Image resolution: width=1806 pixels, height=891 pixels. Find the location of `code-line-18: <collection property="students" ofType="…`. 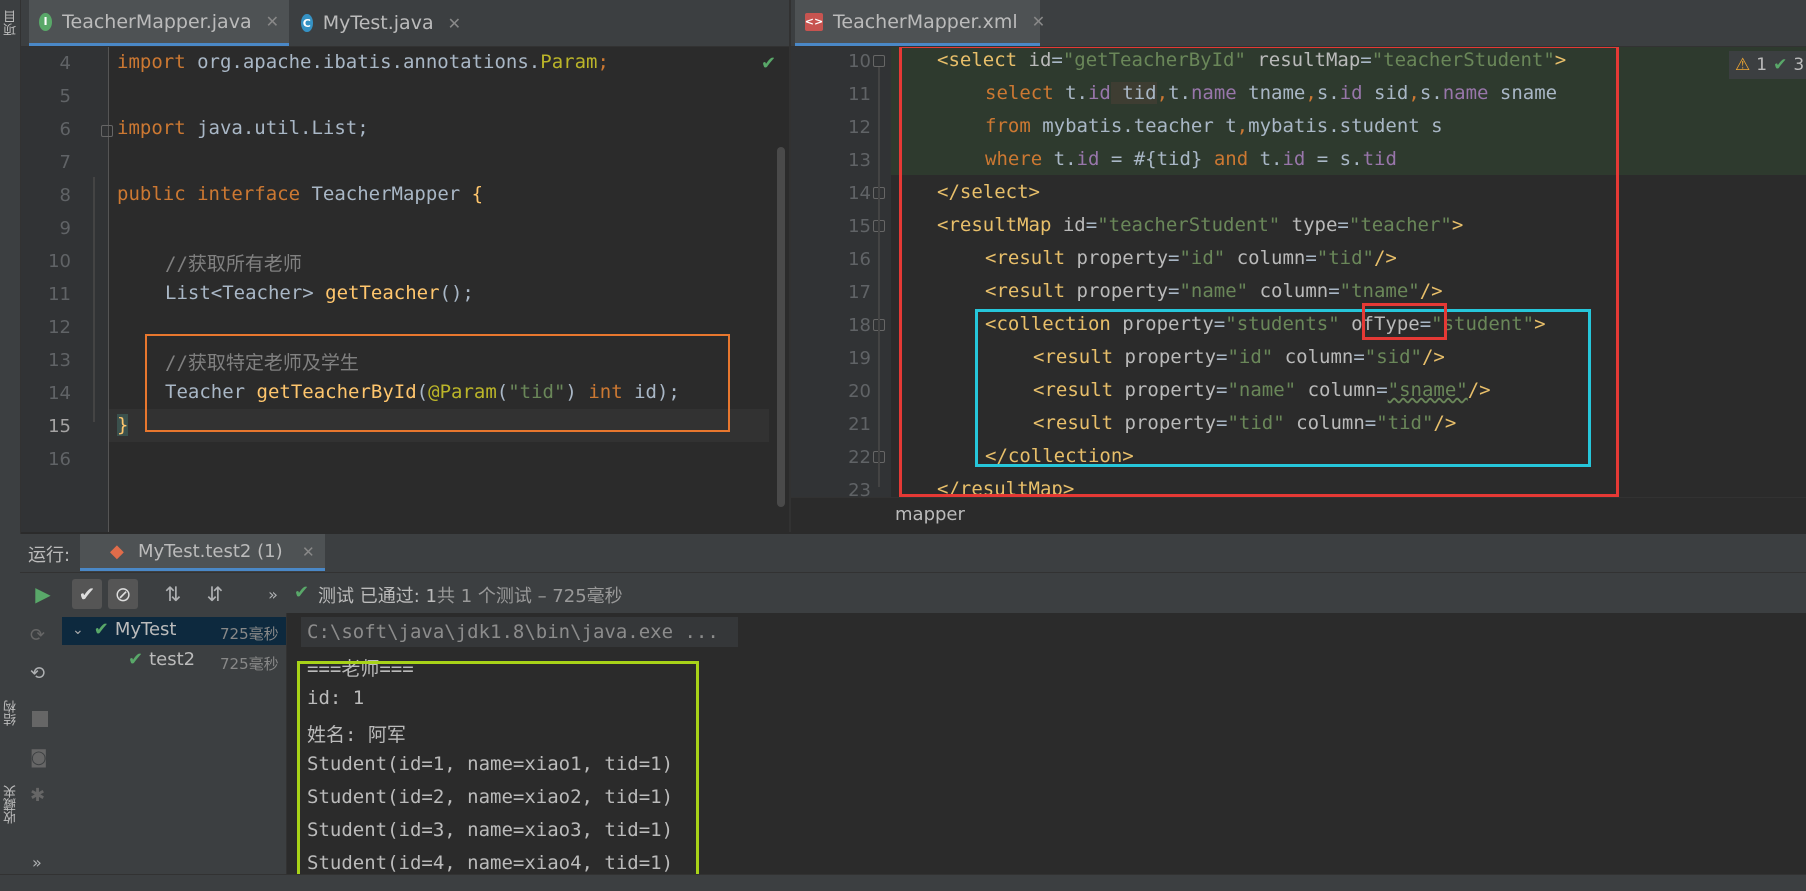

code-line-18: <collection property="students" ofType="… is located at coordinates (1265, 324).